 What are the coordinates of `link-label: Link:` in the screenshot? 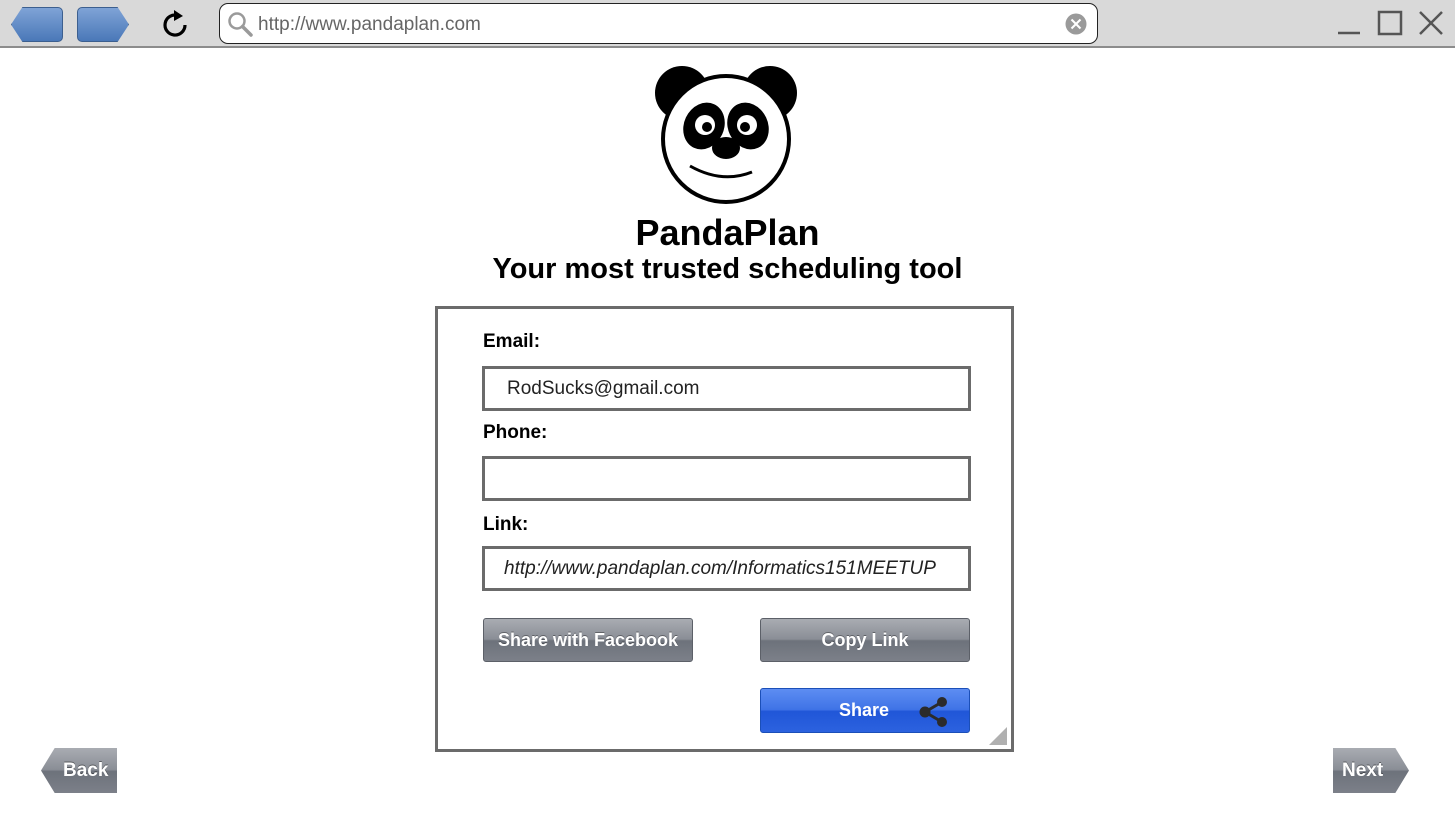 It's located at (506, 524).